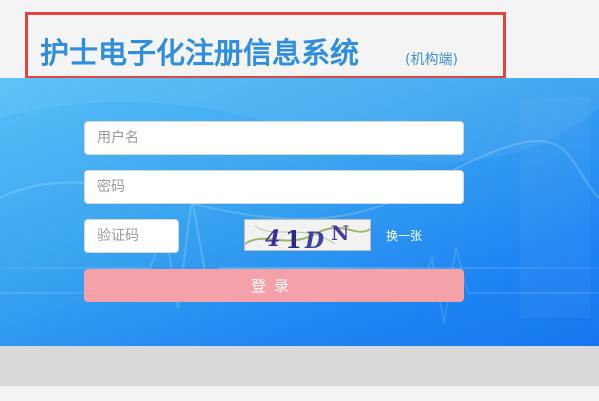 The image size is (599, 401). I want to click on captcha-char-2: 1, so click(293, 238).